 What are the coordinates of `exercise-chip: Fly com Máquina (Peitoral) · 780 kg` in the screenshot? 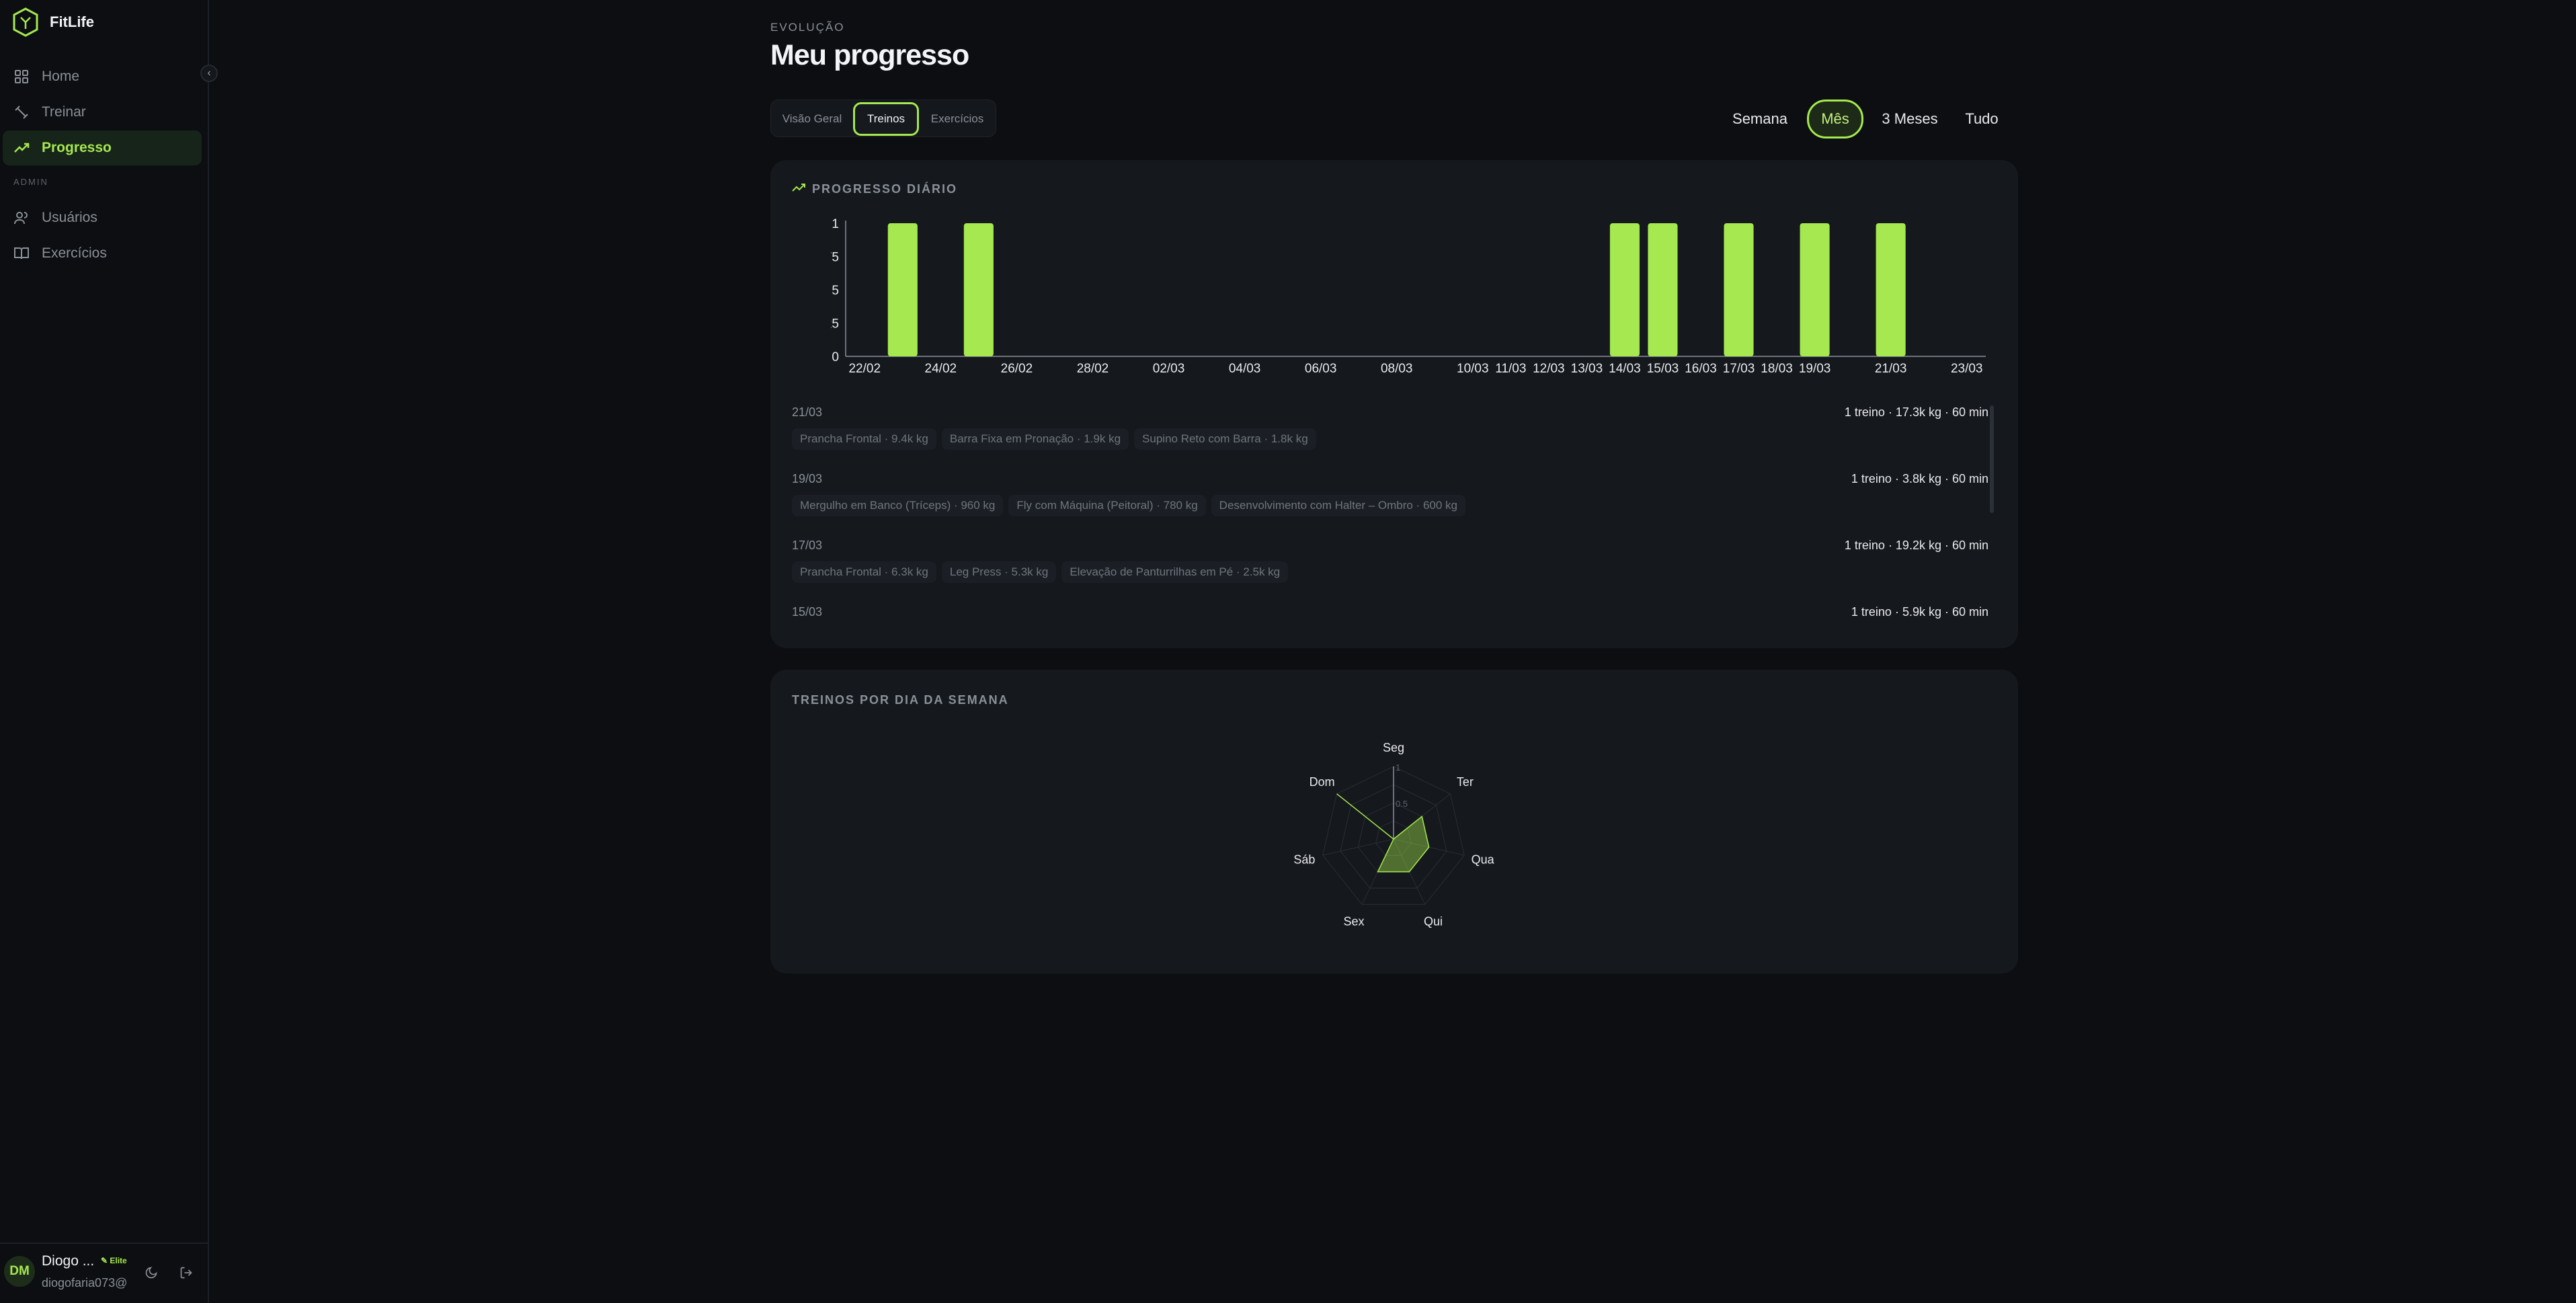 It's located at (1107, 505).